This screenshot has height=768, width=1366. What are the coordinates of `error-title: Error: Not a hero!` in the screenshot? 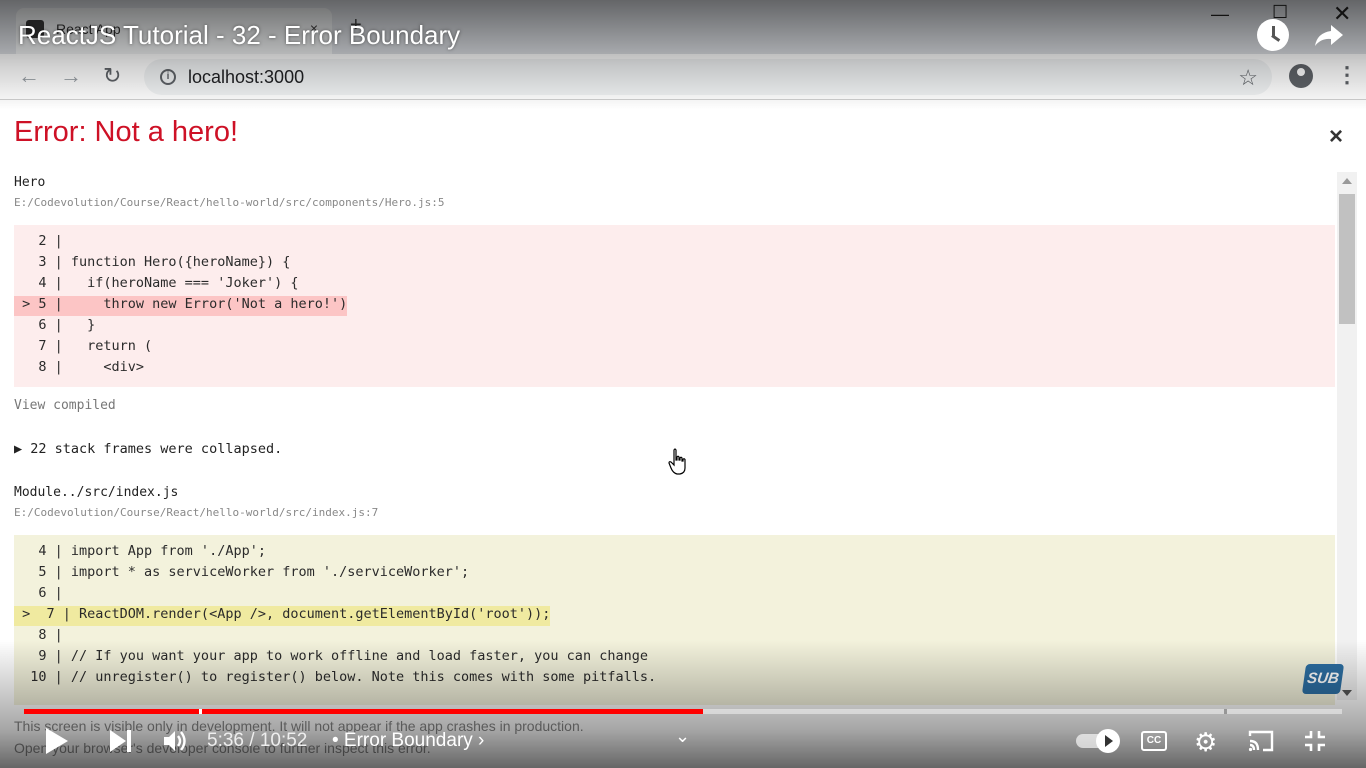 It's located at (126, 132).